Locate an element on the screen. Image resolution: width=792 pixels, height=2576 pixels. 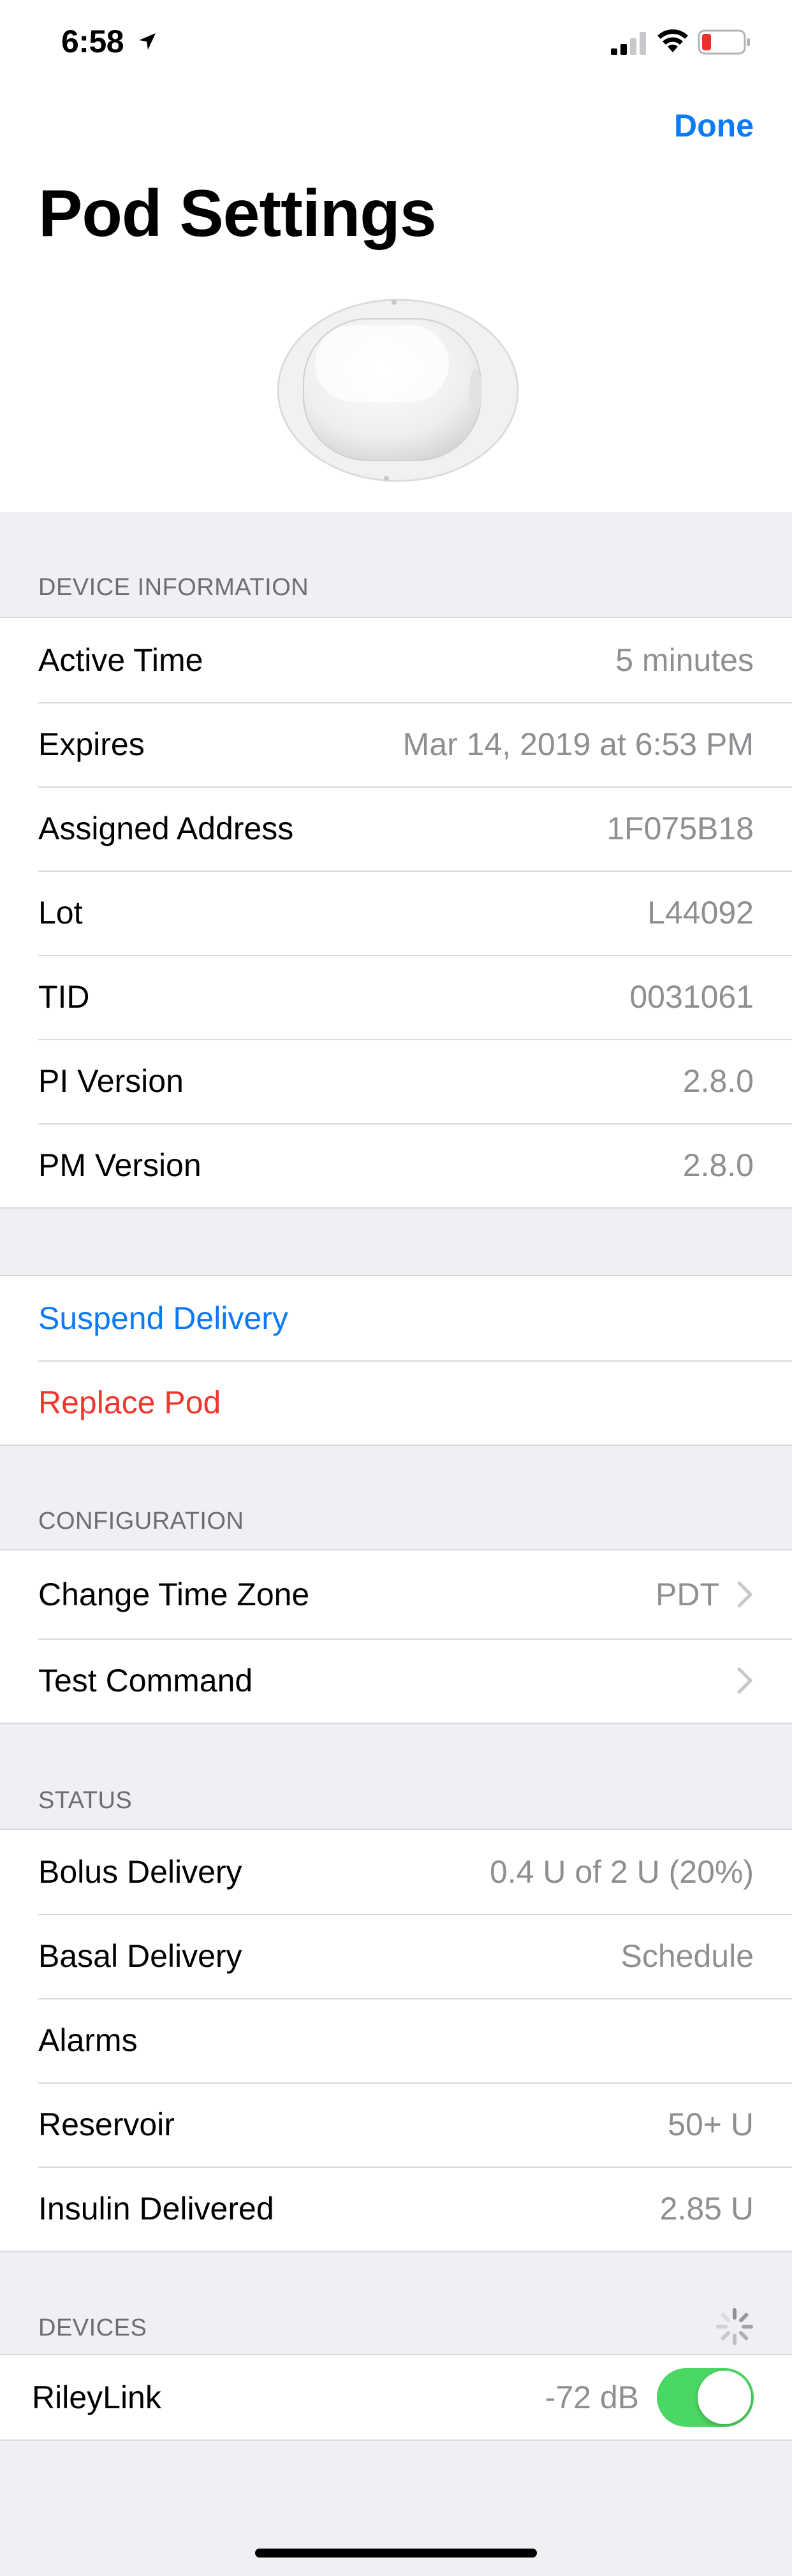
battery-low-icon is located at coordinates (724, 42).